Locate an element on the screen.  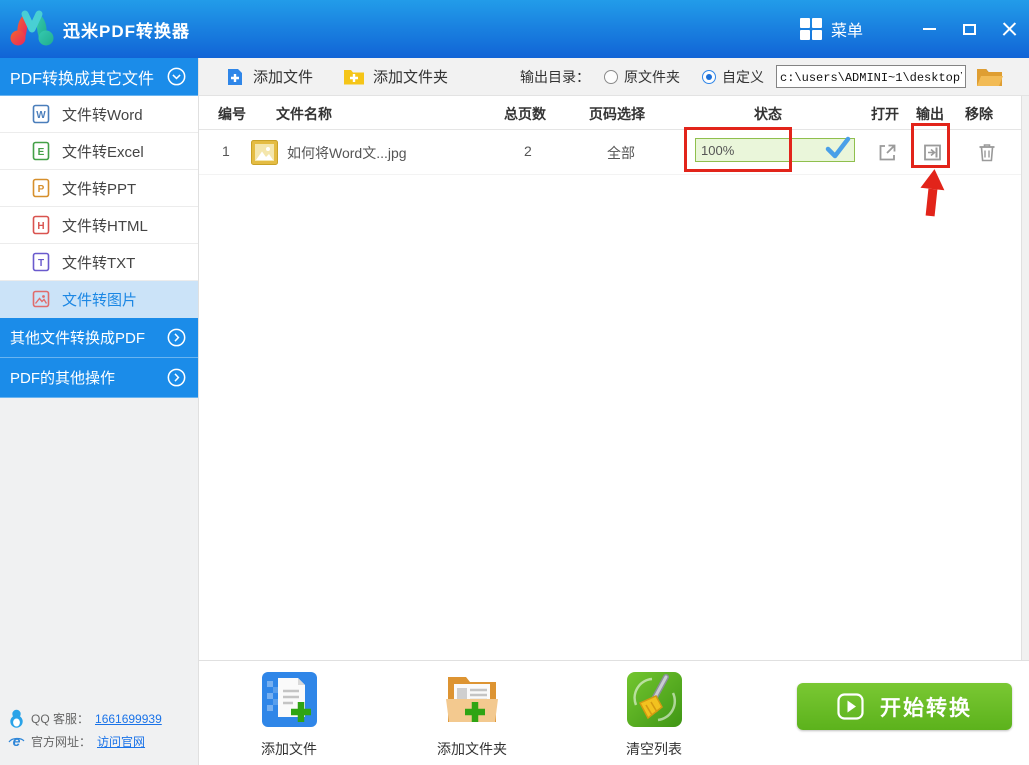
maximize-icon is located at coordinates (969, 29).